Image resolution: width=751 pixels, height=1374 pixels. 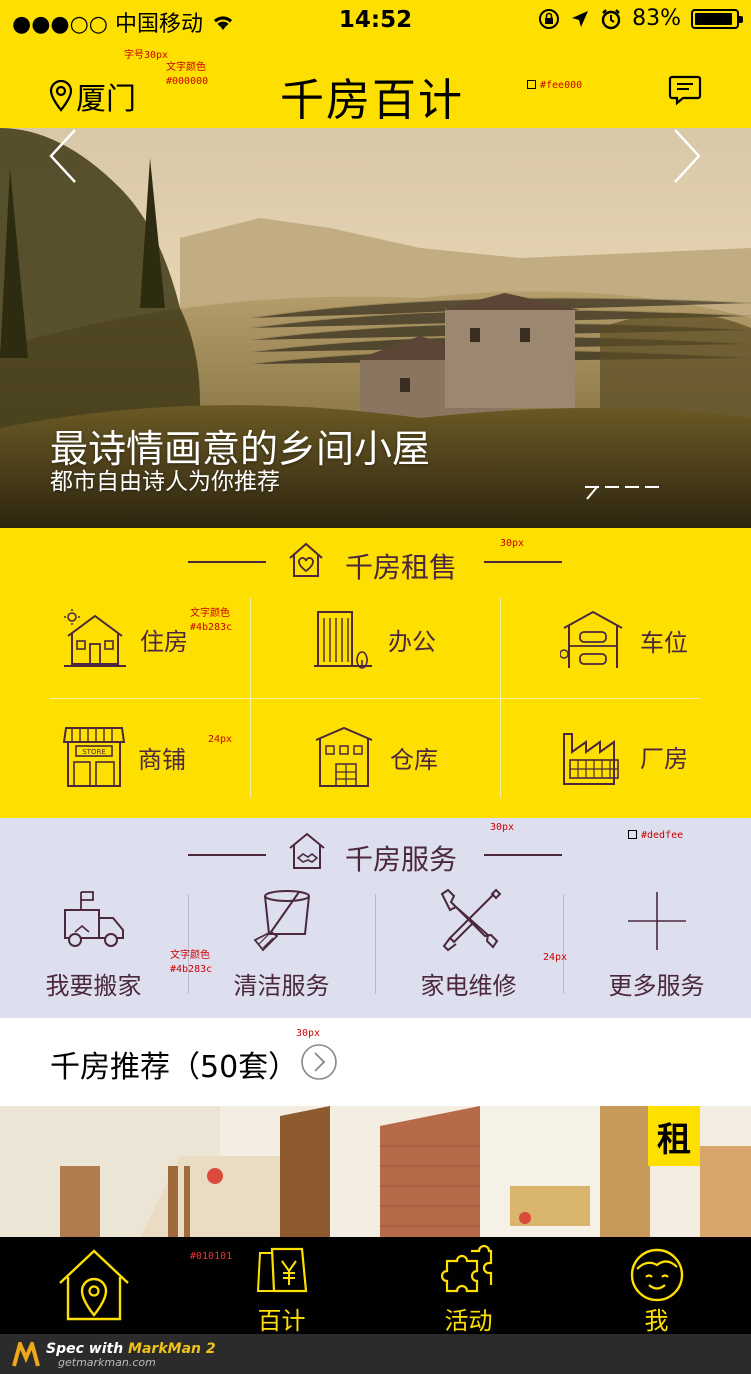 I want to click on warehouse-icon, so click(x=344, y=756).